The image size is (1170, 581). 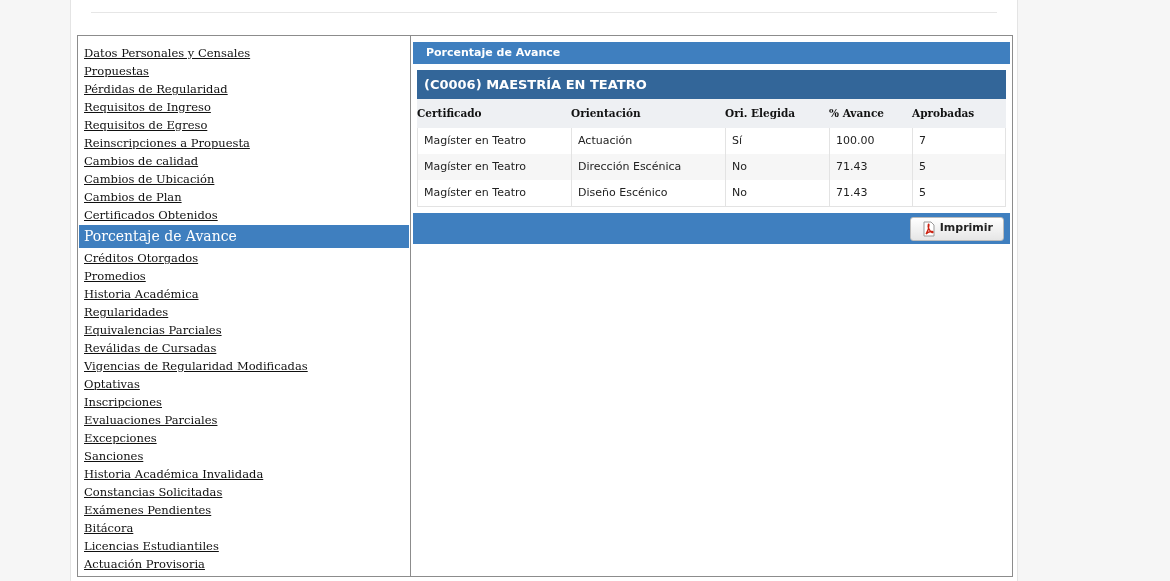 I want to click on sidebar-link: Historia Académica Invalidada, so click(x=174, y=474).